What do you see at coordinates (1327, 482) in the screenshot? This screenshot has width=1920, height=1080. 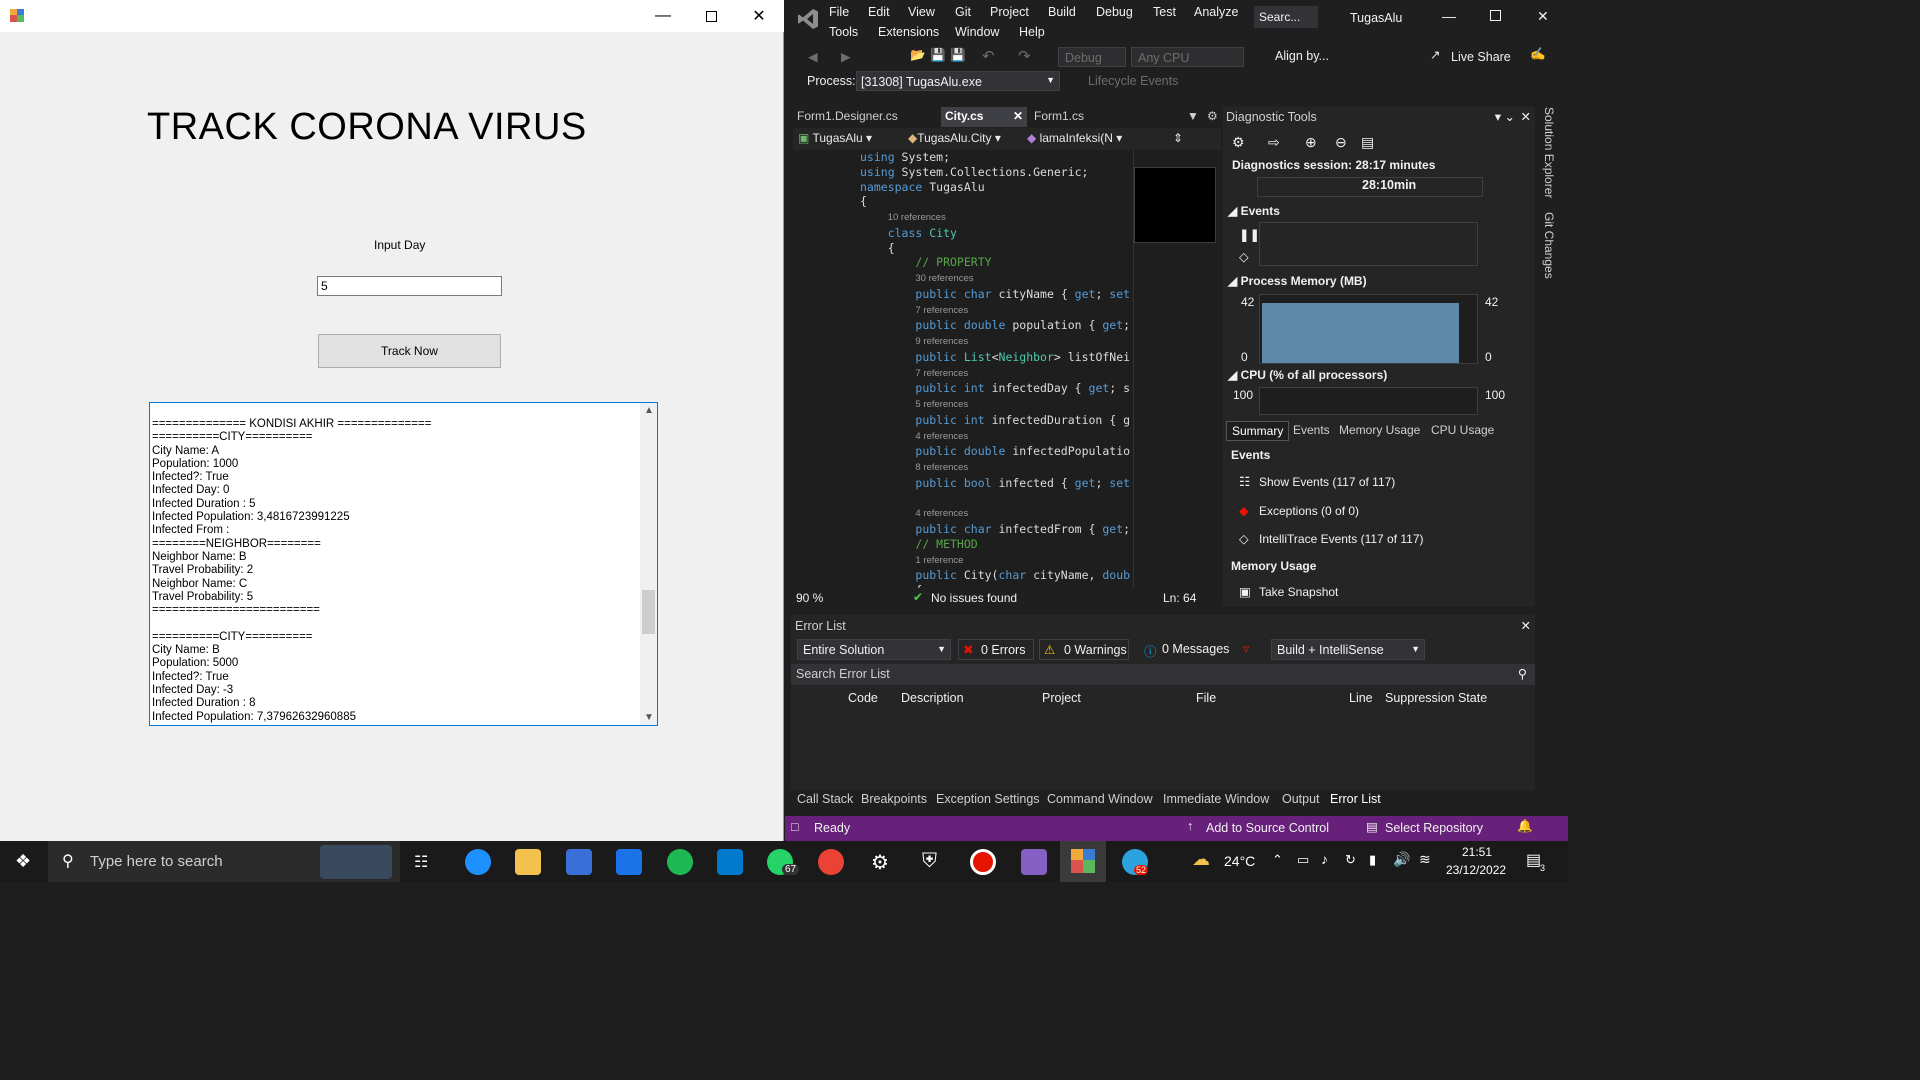 I see `show-events-link: Show Events (117 of 117)` at bounding box center [1327, 482].